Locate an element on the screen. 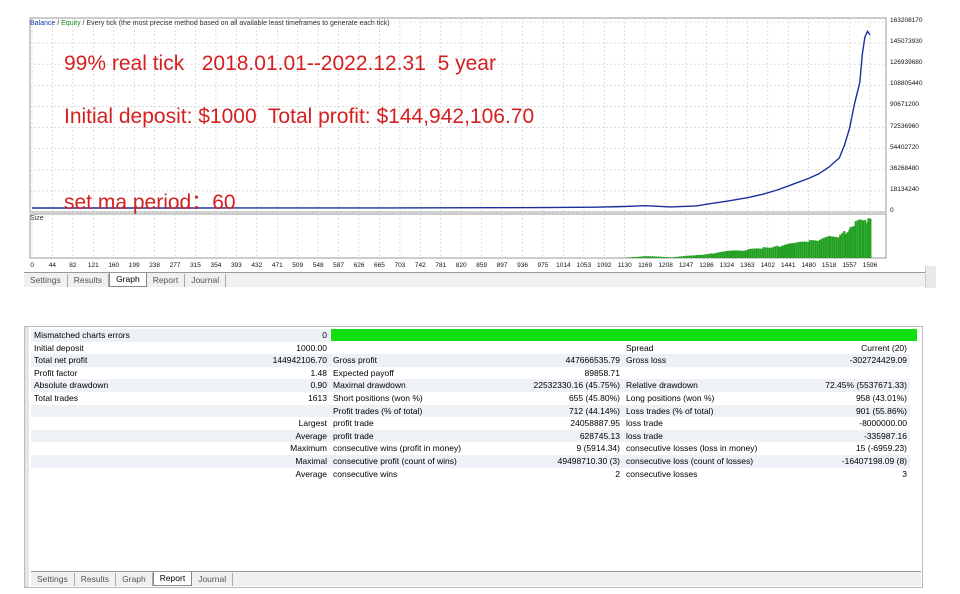 The height and width of the screenshot is (594, 960). table-cell: 901 (55.86%) is located at coordinates (857, 411).